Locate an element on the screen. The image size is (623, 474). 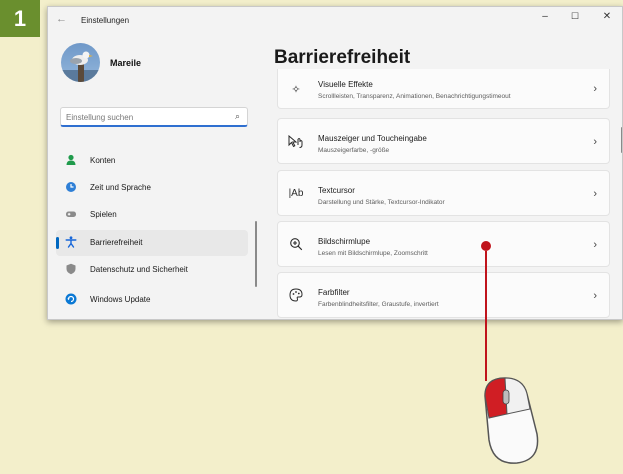
sidebar-item-barrierefreiheit: Barrierefreiheit is located at coordinates (152, 243).